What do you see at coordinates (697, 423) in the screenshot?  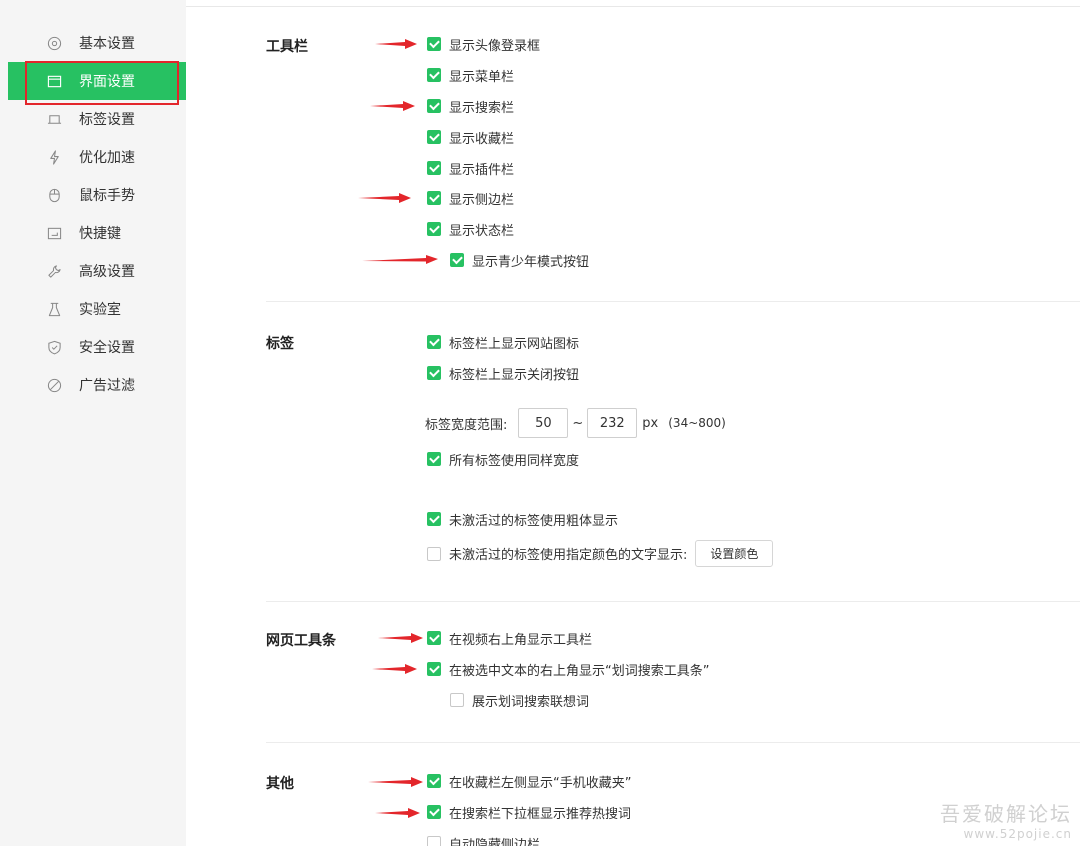 I see `range-hint: (34~800)` at bounding box center [697, 423].